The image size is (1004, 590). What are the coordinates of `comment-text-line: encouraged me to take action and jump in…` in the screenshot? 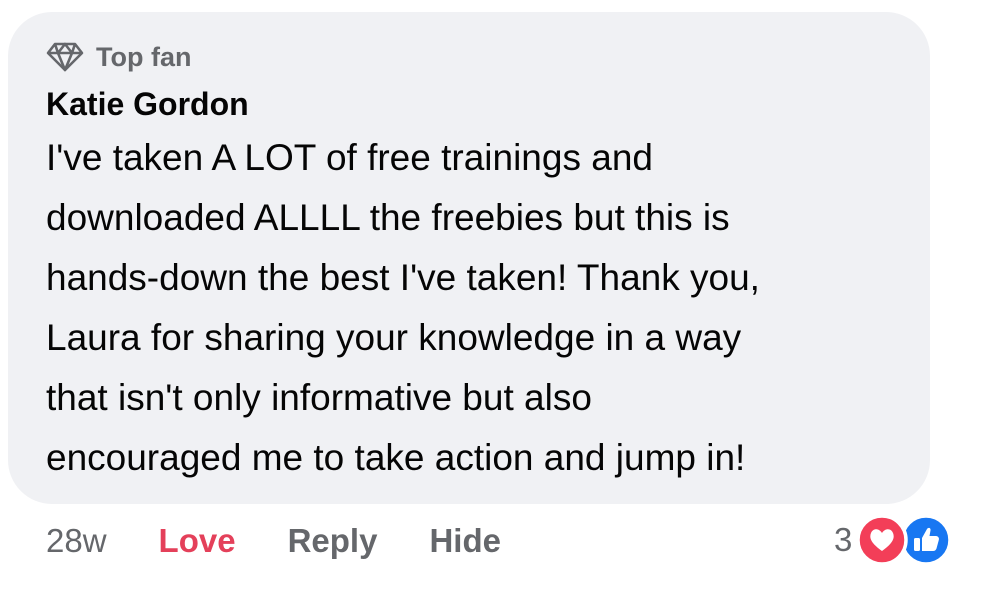 It's located at (396, 457).